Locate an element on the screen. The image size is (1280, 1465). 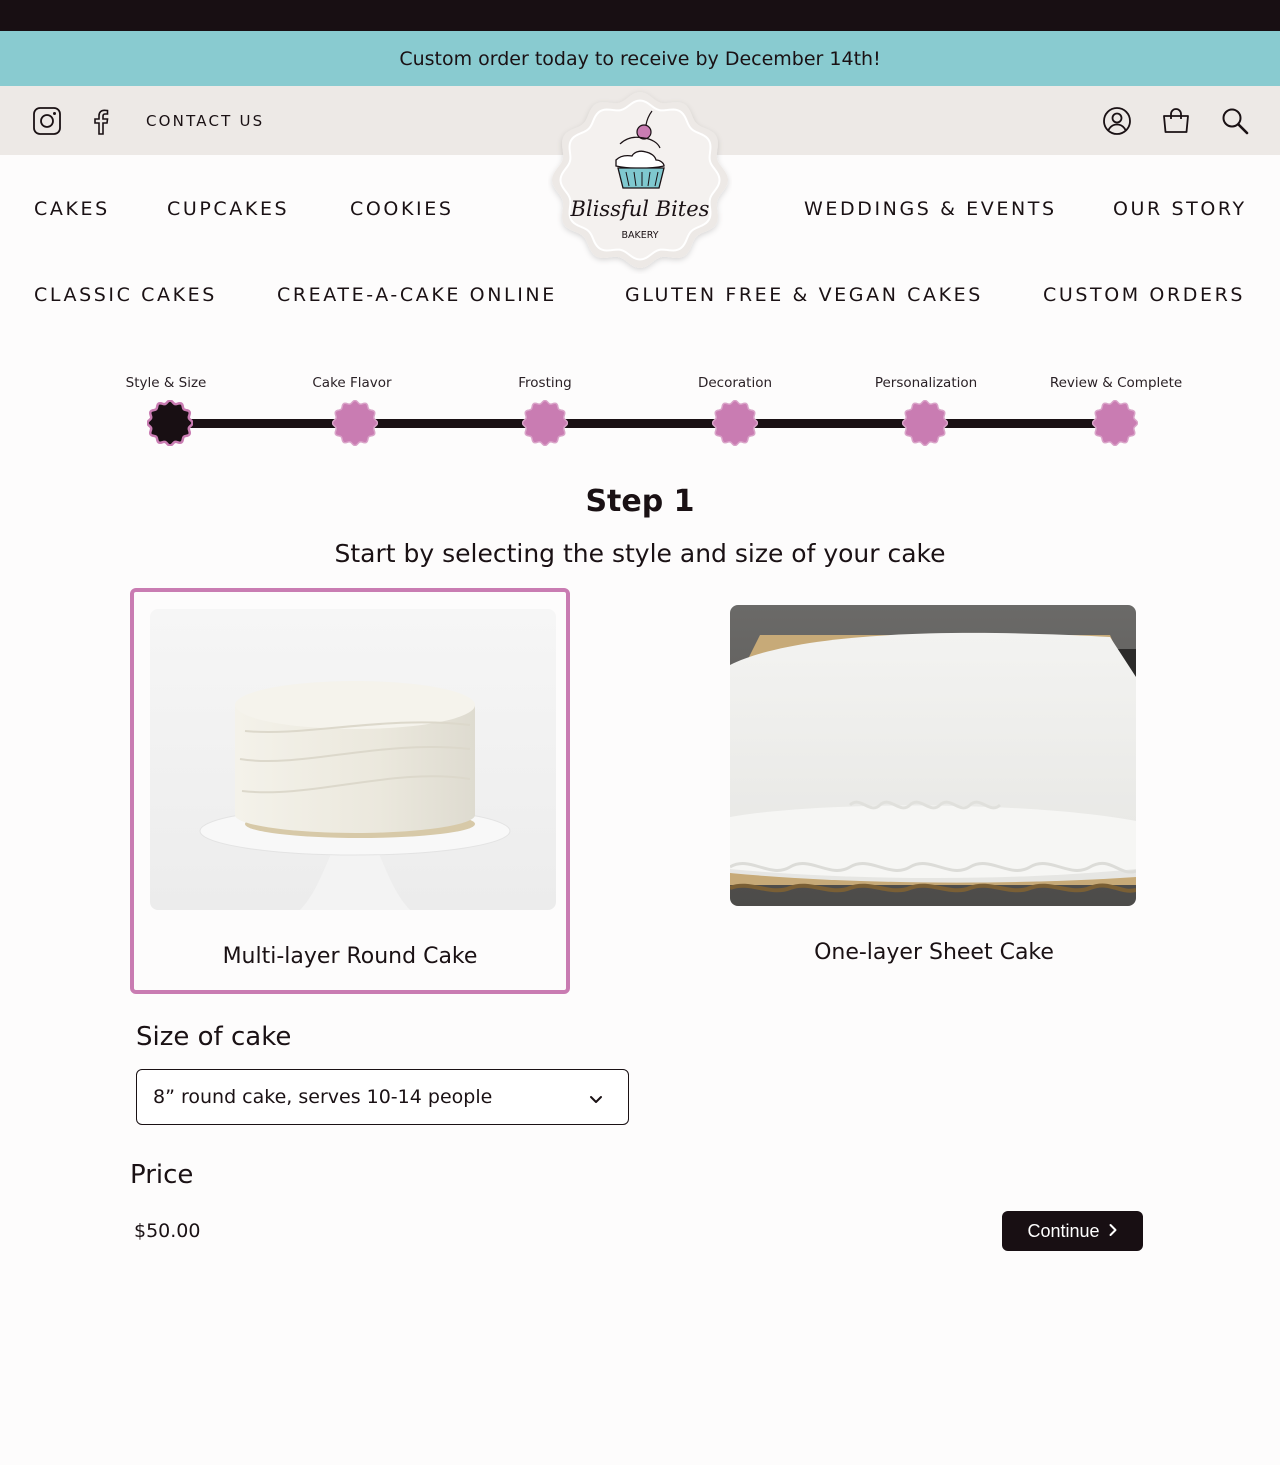
step-label: Personalization is located at coordinates (926, 383).